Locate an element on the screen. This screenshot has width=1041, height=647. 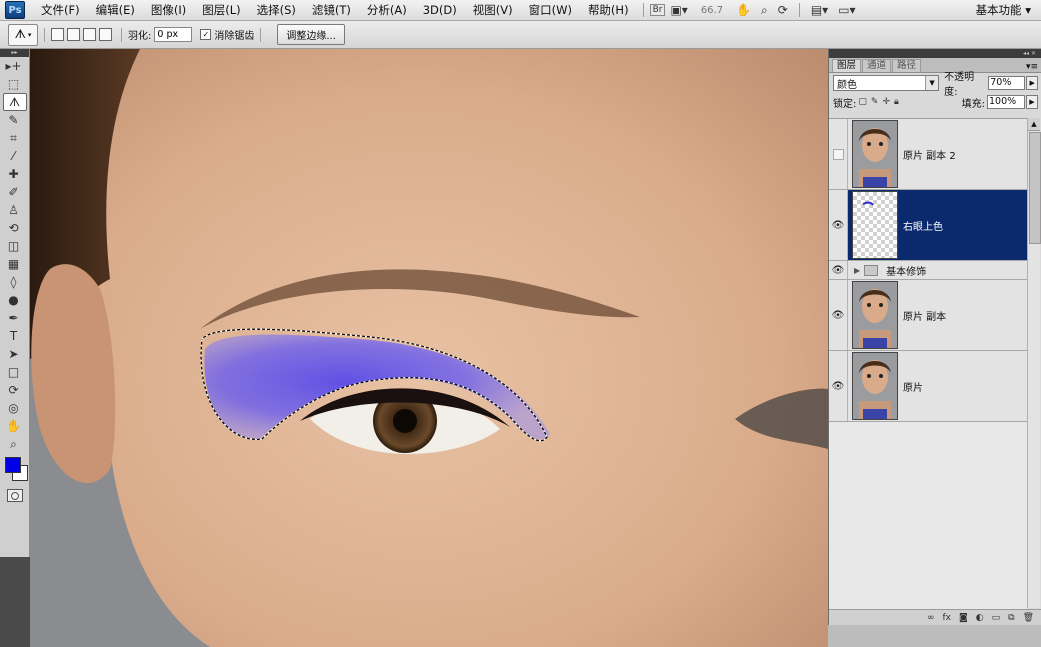
move-tool: ▸+ is located at coordinates (14, 66).